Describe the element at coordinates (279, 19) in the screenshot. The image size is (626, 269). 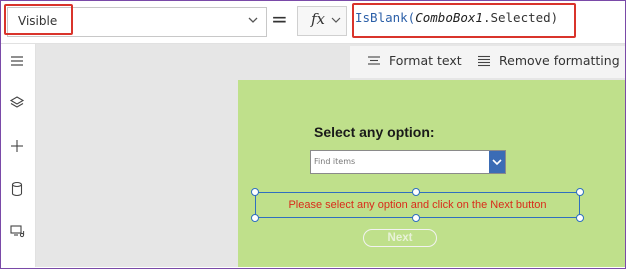
I see `equals-sign: =` at that location.